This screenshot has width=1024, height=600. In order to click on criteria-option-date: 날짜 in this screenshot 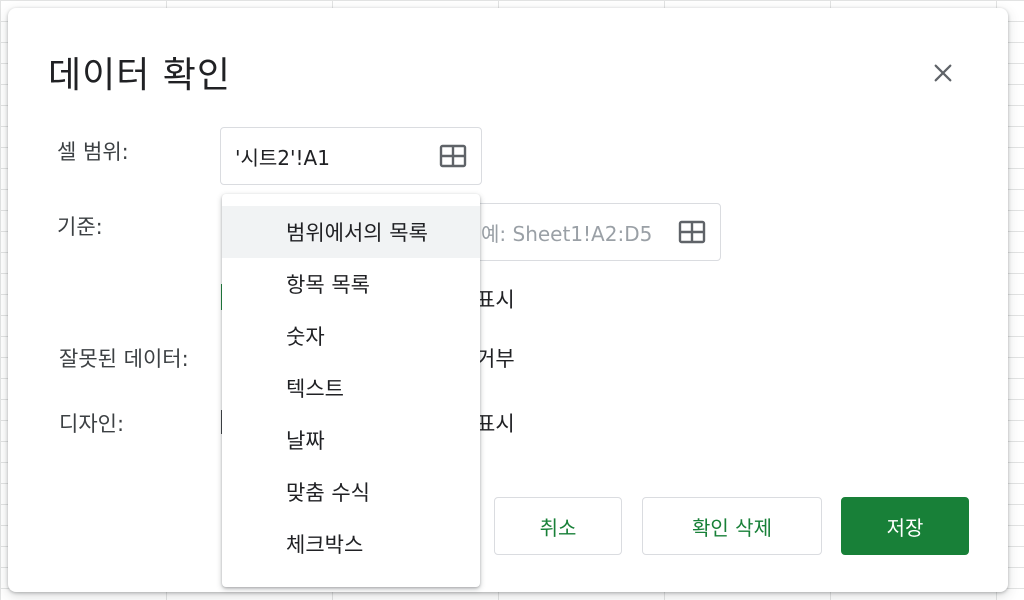, I will do `click(351, 440)`.